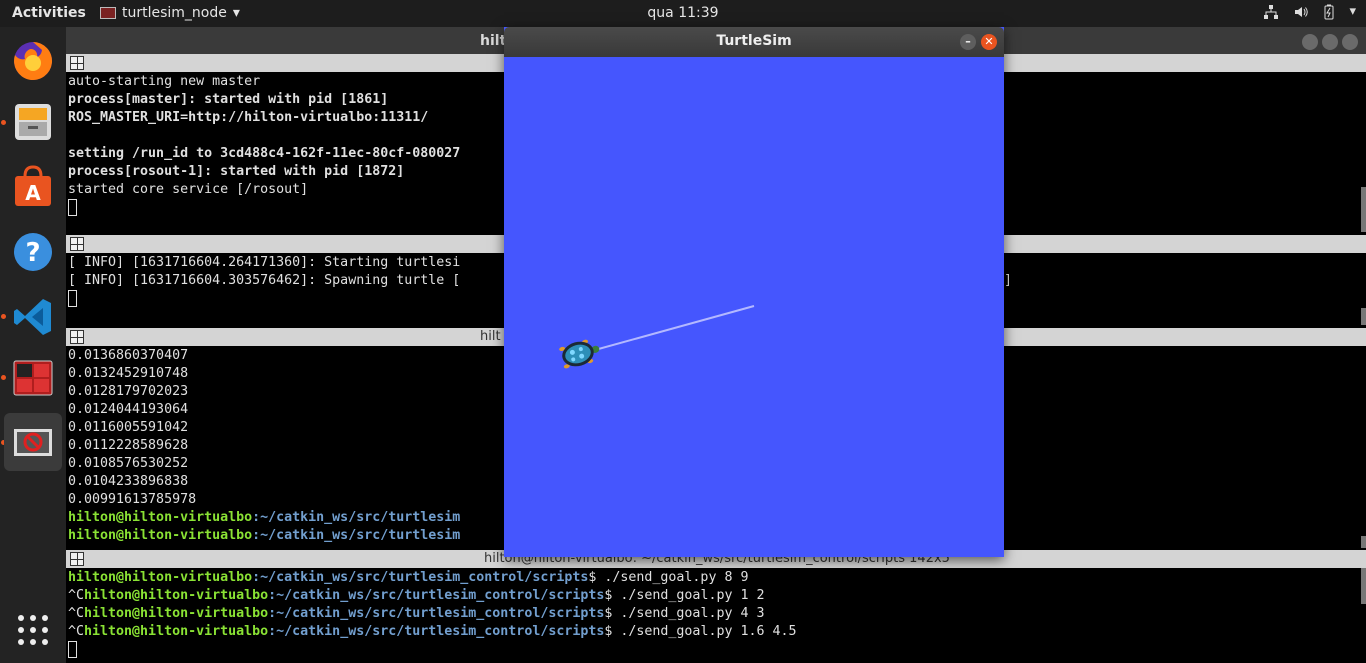 The height and width of the screenshot is (663, 1366). I want to click on svg-text: A, so click(33, 193).